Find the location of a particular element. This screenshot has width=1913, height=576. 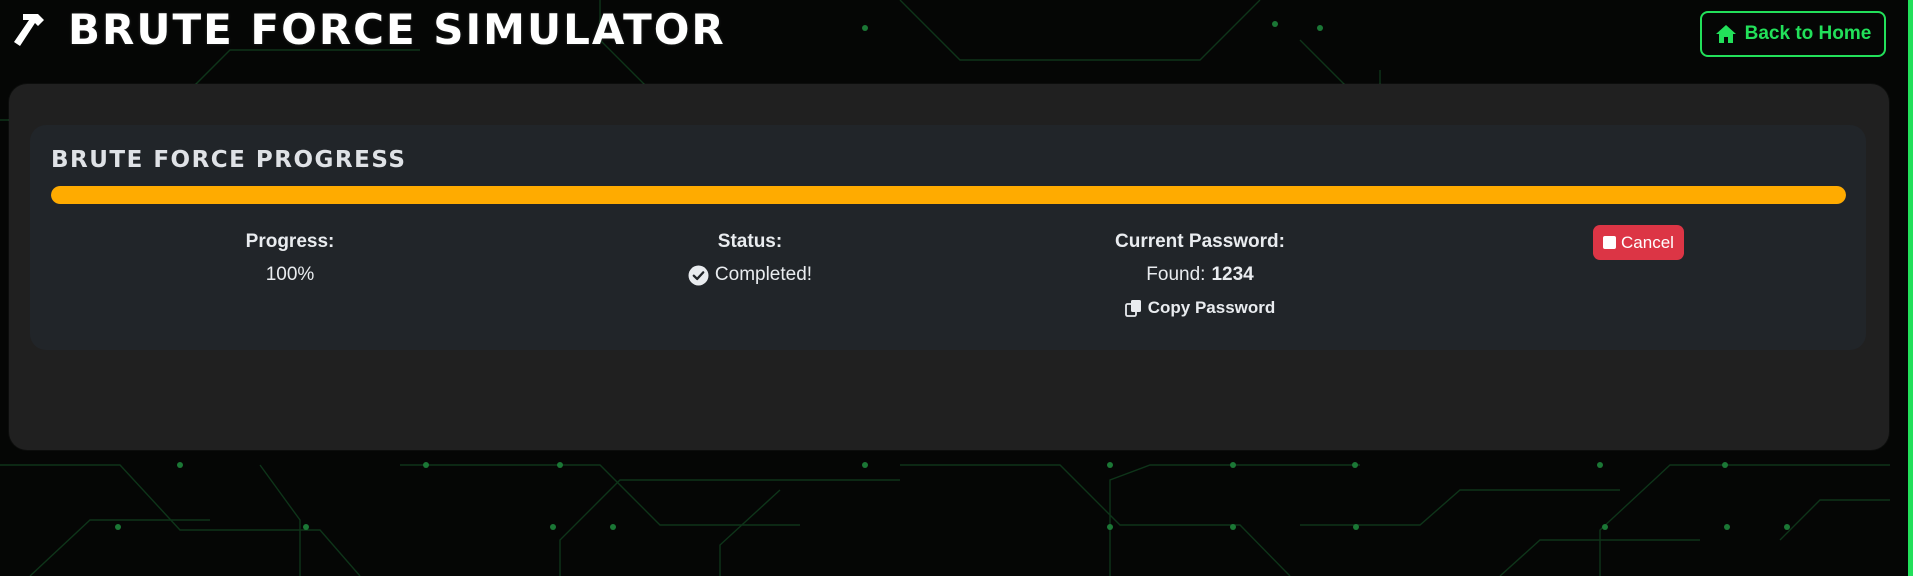

back-to-home-button: Back to Home is located at coordinates (1793, 34).